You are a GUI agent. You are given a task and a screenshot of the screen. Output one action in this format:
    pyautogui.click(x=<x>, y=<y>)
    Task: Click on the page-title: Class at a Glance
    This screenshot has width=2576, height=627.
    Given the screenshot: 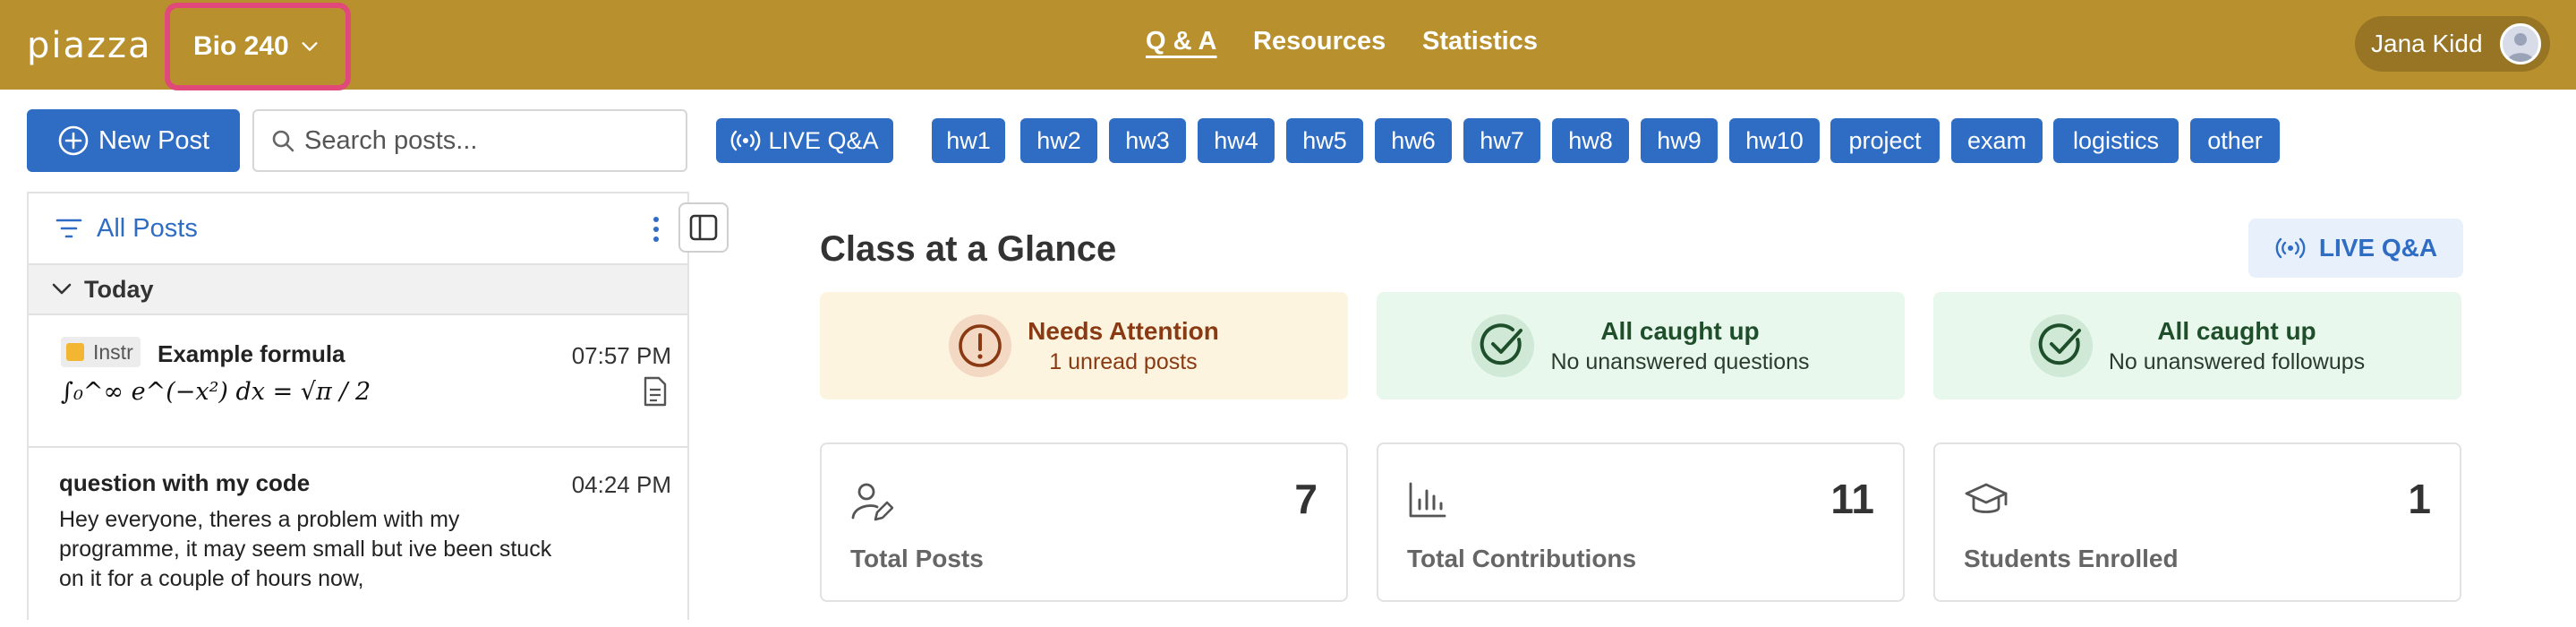 What is the action you would take?
    pyautogui.click(x=968, y=249)
    